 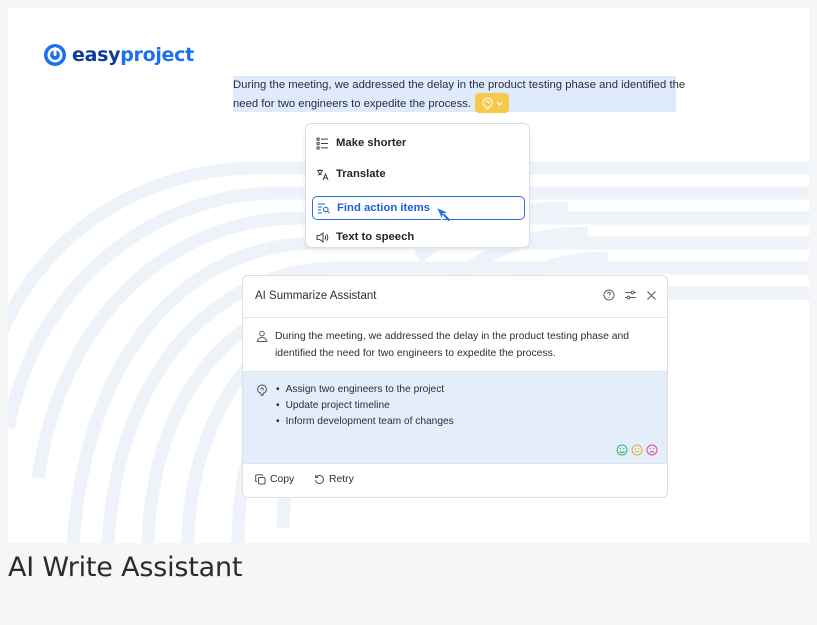 I want to click on close-icon, so click(x=651, y=295).